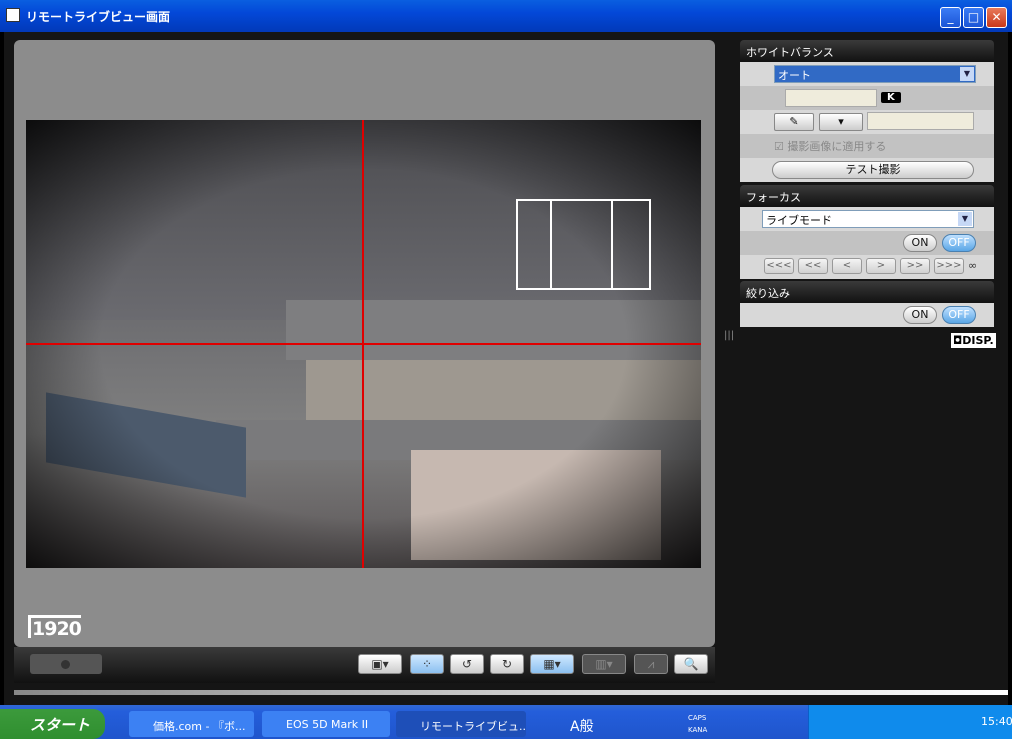  Describe the element at coordinates (698, 730) in the screenshot. I see `kana-indicator: KANA` at that location.